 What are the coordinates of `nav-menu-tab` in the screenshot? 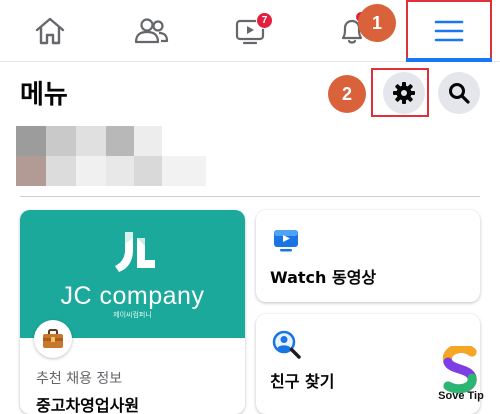 It's located at (449, 31).